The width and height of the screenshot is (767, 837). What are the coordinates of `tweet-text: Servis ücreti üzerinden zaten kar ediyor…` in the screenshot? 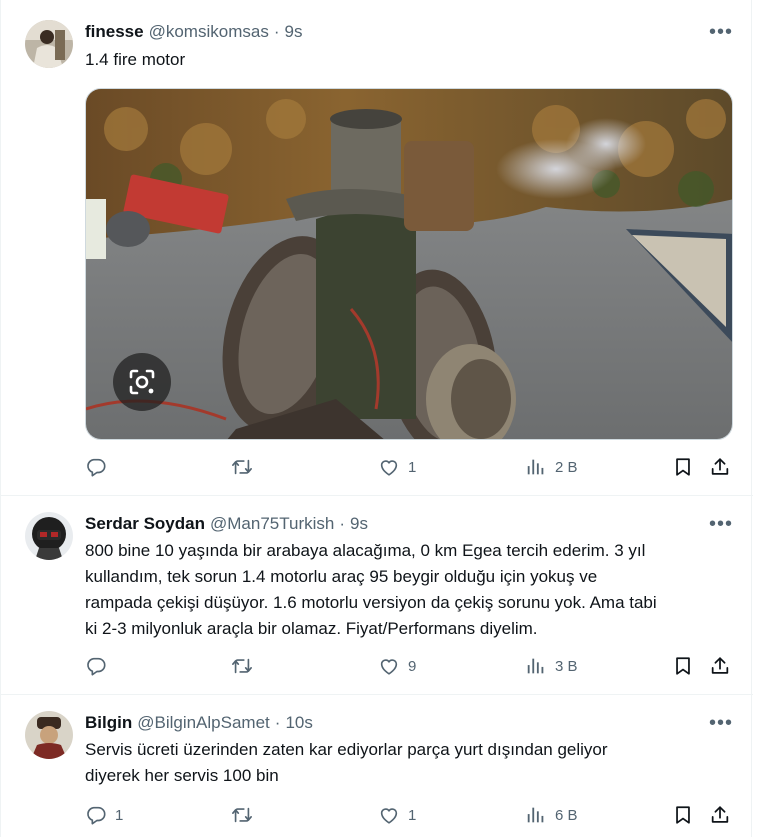 It's located at (346, 762).